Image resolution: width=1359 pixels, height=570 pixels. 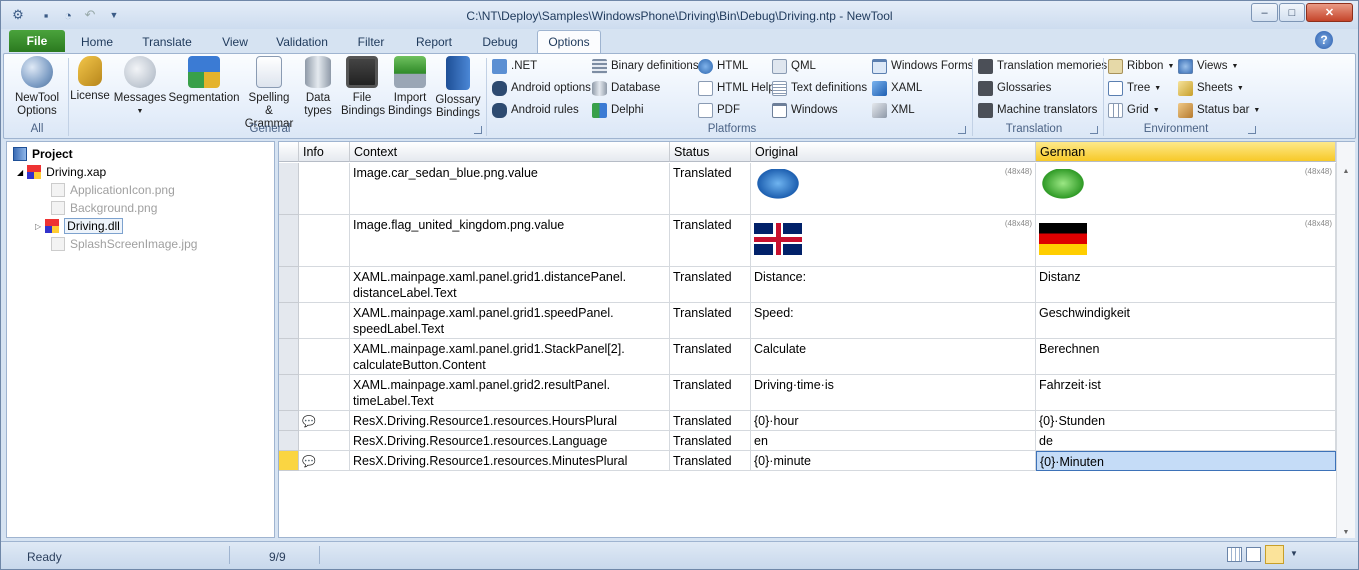 What do you see at coordinates (1134, 88) in the screenshot?
I see `tree-settings-button: Tree ▼` at bounding box center [1134, 88].